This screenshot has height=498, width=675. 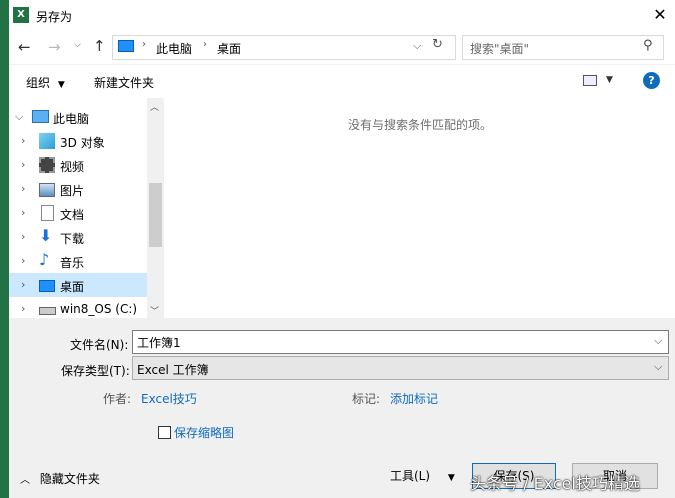 What do you see at coordinates (400, 368) in the screenshot?
I see `filetype-select` at bounding box center [400, 368].